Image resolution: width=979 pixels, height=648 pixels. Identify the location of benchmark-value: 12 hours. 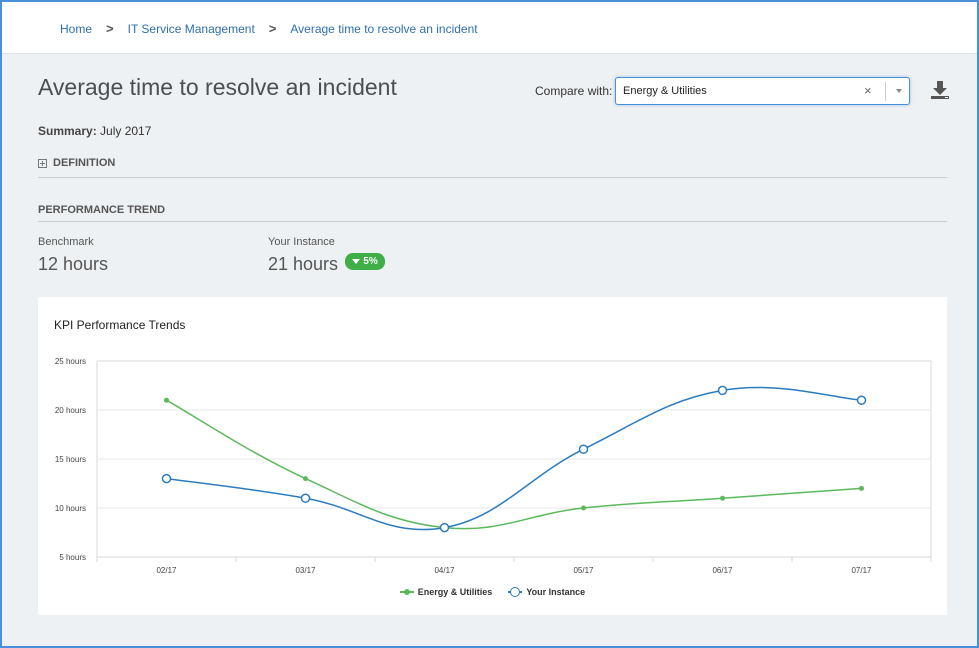
(73, 264).